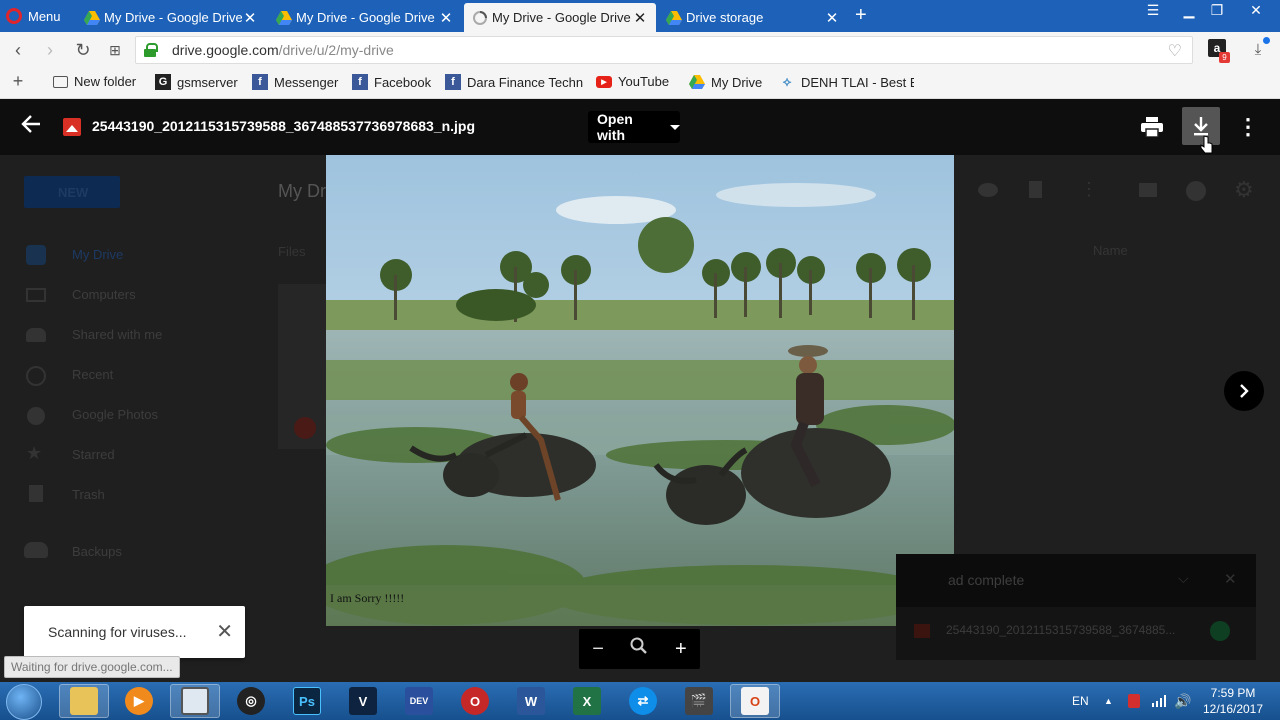 This screenshot has width=1280, height=720. I want to click on taskbar-opera: O, so click(475, 701).